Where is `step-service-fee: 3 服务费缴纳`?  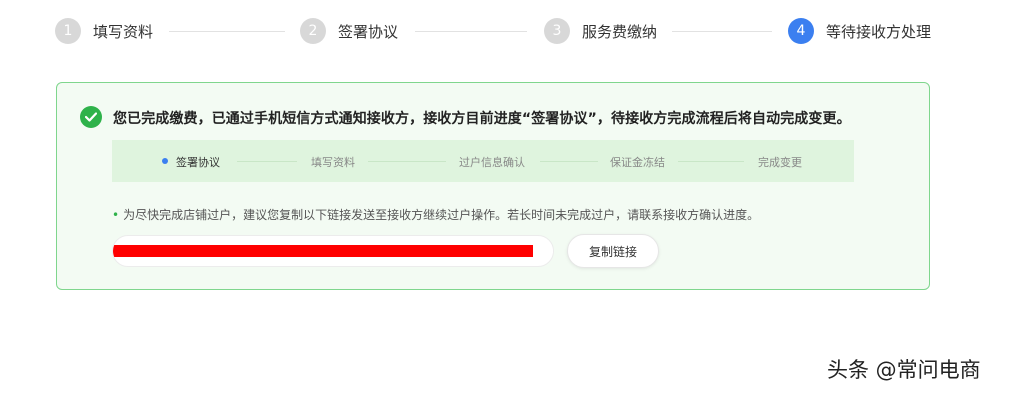 step-service-fee: 3 服务费缴纳 is located at coordinates (600, 31).